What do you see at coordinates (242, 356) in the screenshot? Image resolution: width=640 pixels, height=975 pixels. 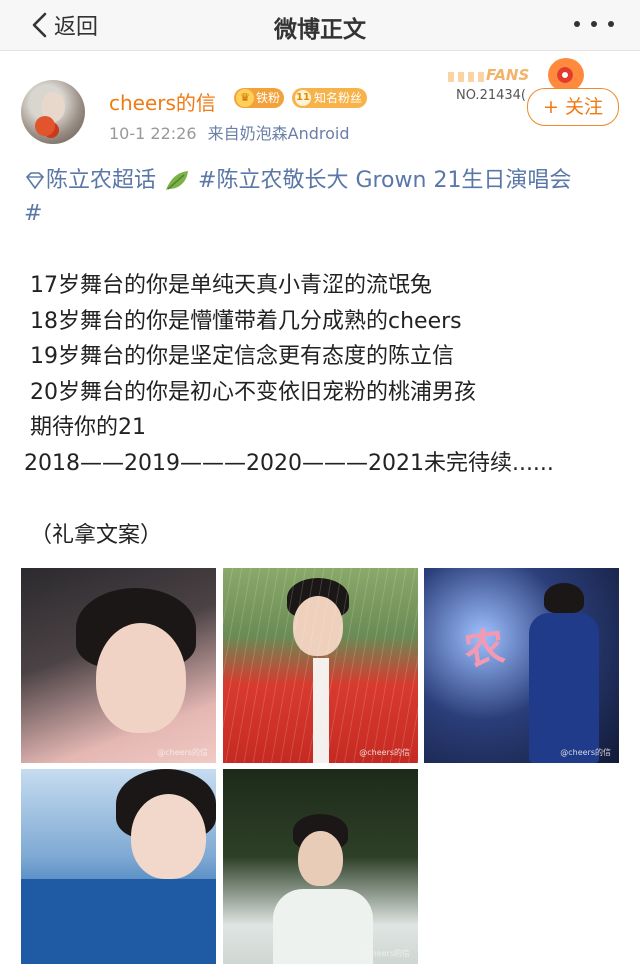 I see `post-line: 19岁舞台的你是坚定信念更有态度的陈立信` at bounding box center [242, 356].